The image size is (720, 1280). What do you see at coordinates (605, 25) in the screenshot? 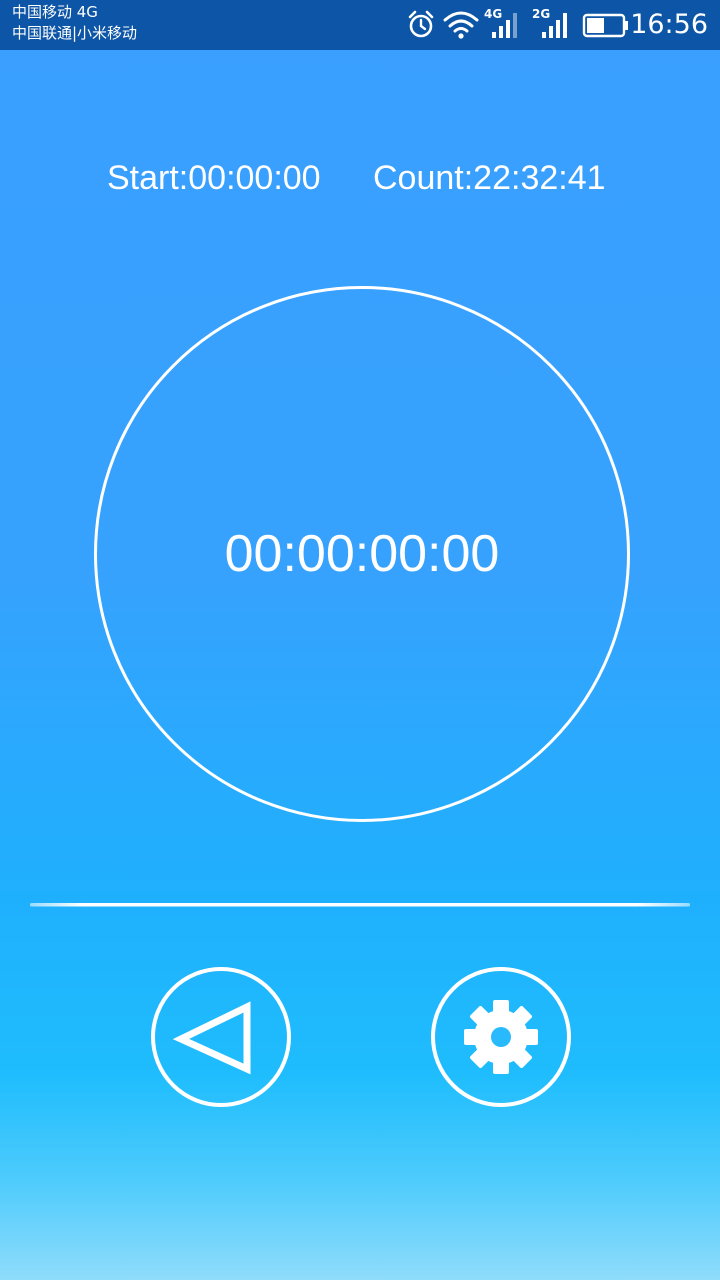
I see `battery-icon` at bounding box center [605, 25].